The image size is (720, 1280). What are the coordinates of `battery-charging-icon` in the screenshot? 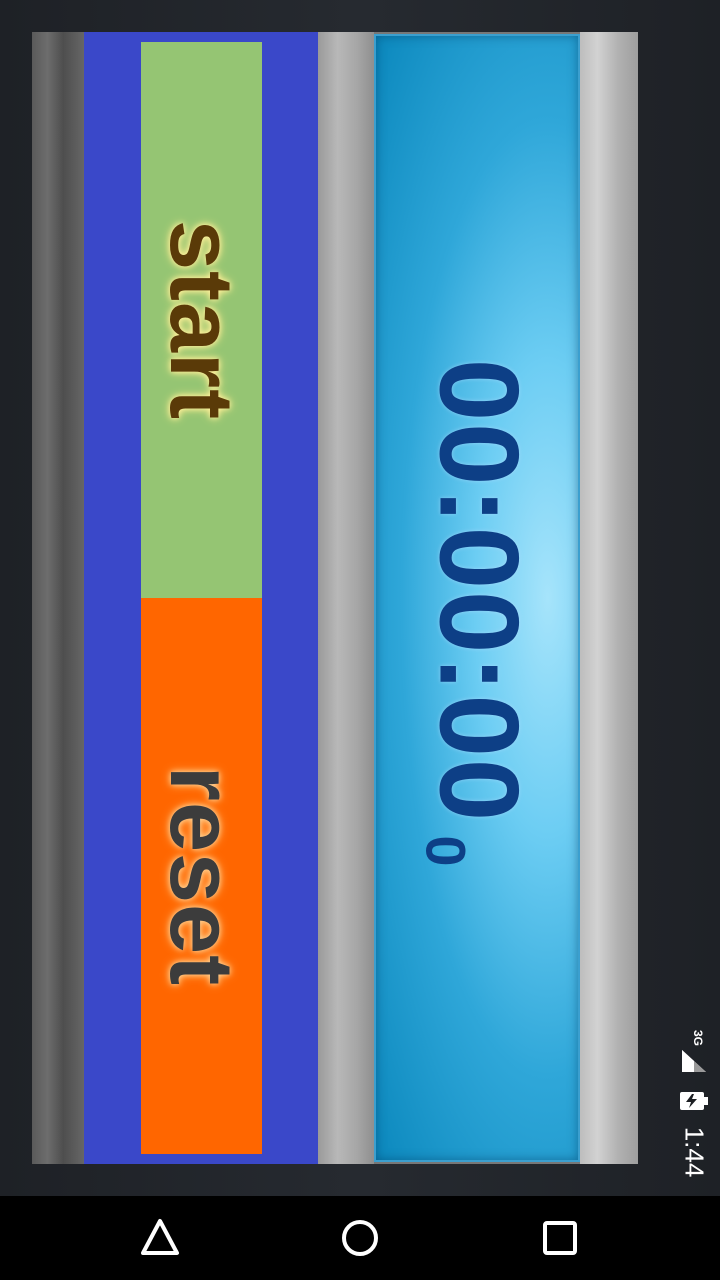 It's located at (694, 1101).